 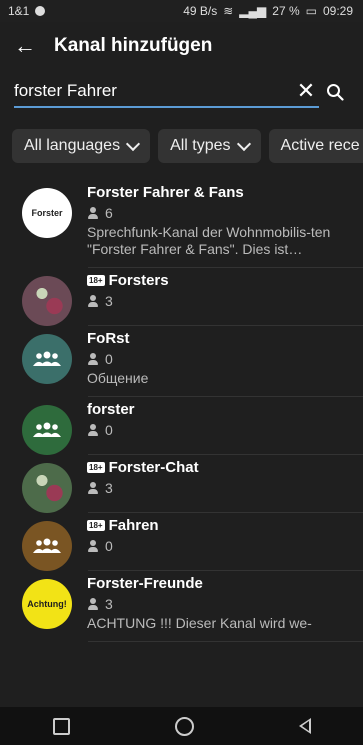 I want to click on channel-list-item: 18+ Forsters 3, so click(x=181, y=297).